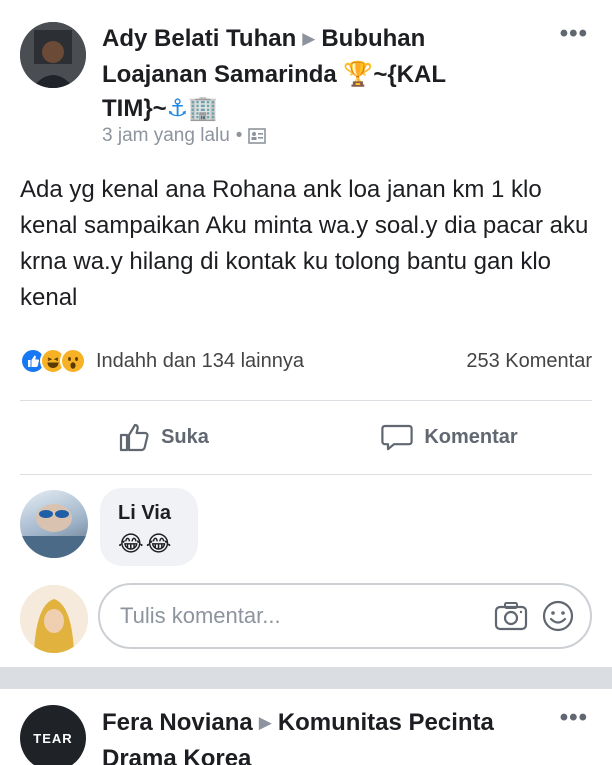 The width and height of the screenshot is (612, 765). What do you see at coordinates (358, 74) in the screenshot?
I see `trophy-icon: 🏆` at bounding box center [358, 74].